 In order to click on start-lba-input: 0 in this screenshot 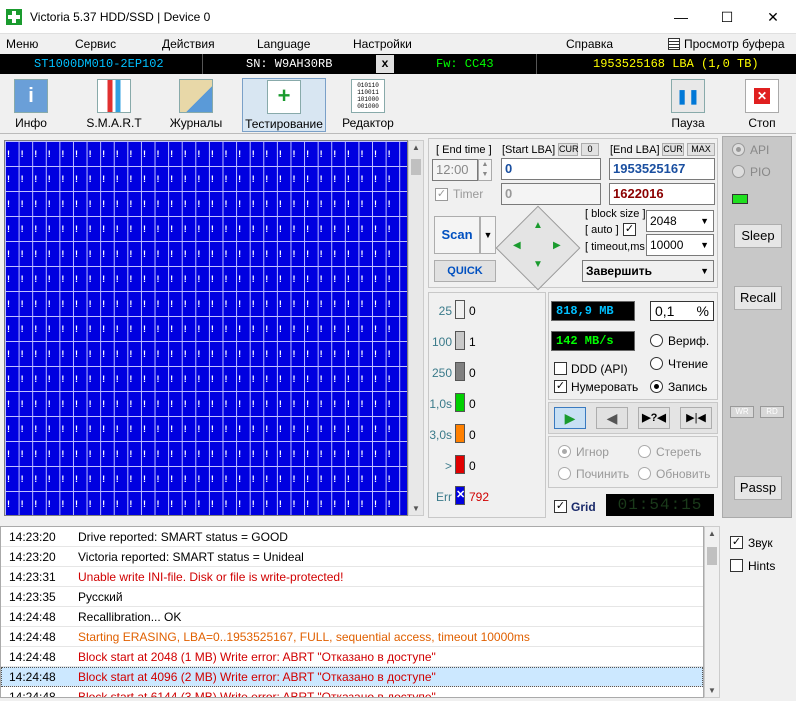, I will do `click(551, 169)`.